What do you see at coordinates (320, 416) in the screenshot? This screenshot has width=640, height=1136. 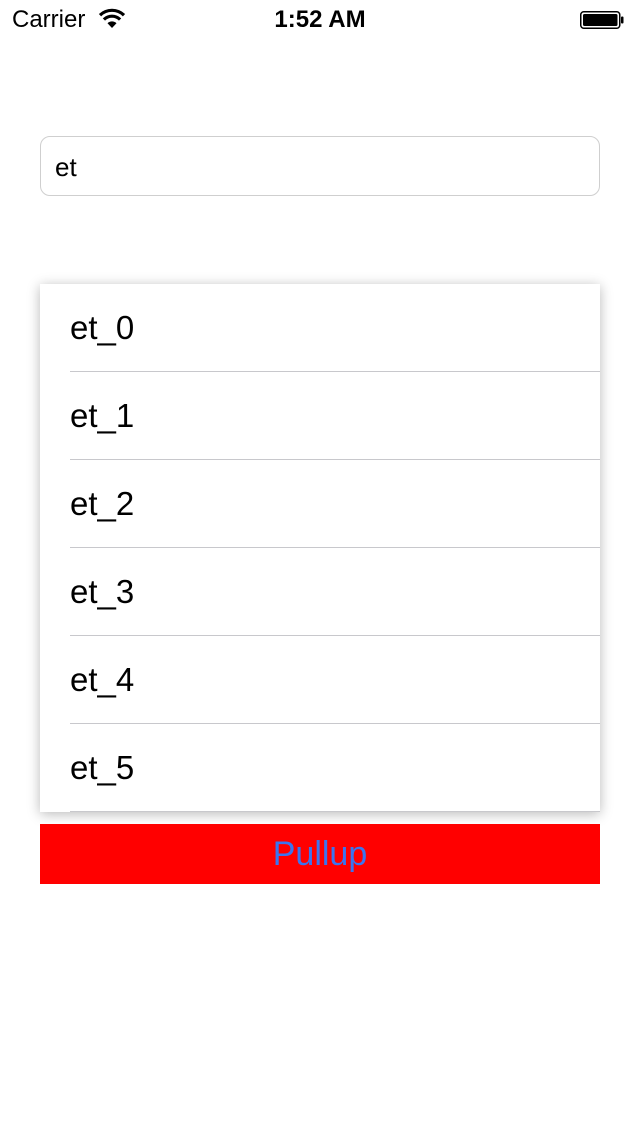 I see `suggestion-item: et_1` at bounding box center [320, 416].